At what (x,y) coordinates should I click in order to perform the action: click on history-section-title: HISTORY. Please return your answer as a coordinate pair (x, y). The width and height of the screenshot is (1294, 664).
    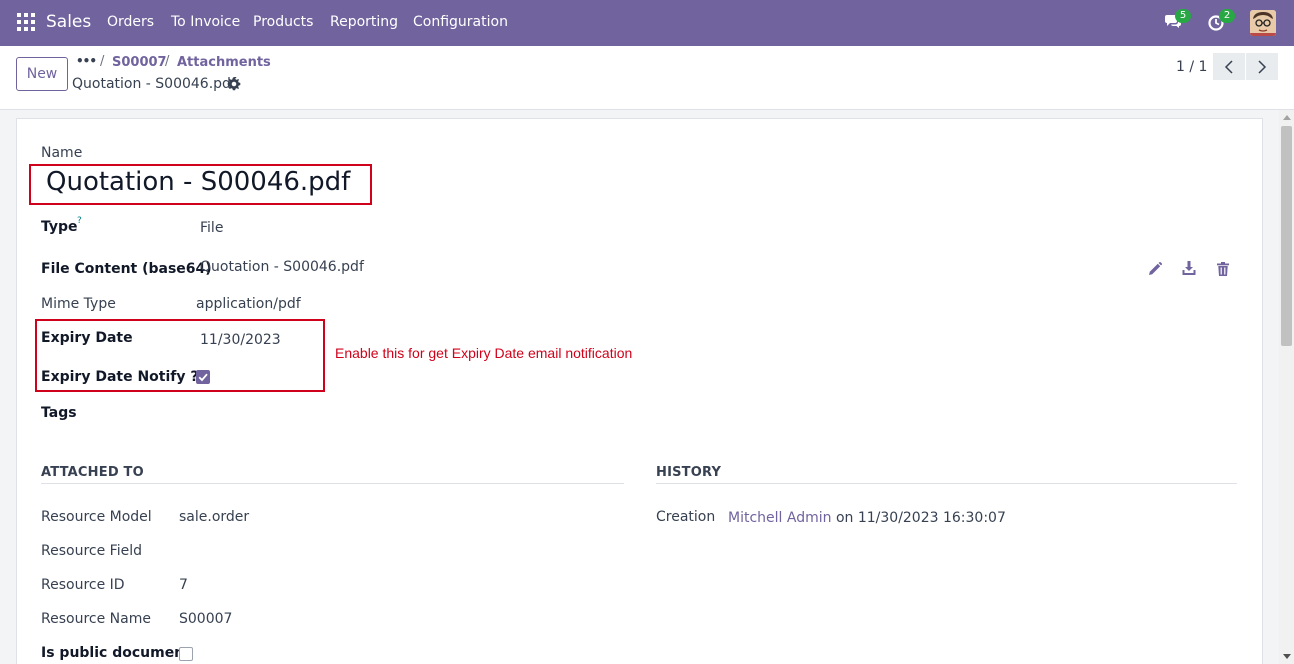
    Looking at the image, I should click on (689, 472).